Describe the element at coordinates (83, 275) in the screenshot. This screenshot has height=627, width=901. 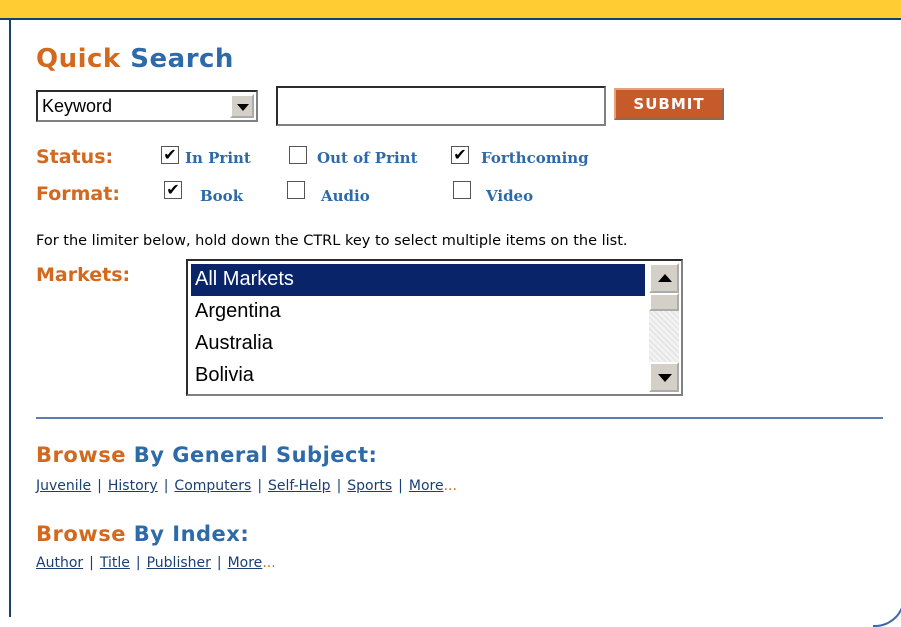
I see `markets-label: Markets:` at that location.